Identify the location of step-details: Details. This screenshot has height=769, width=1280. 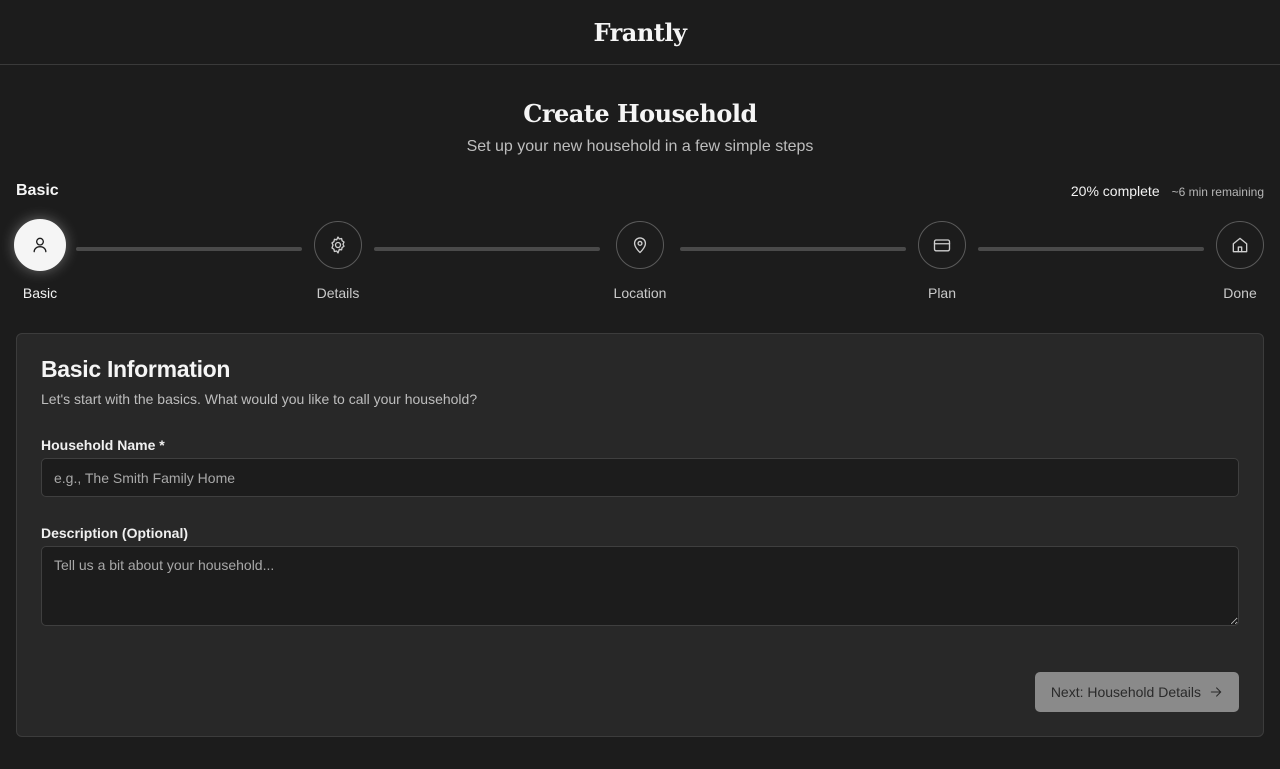
(338, 260).